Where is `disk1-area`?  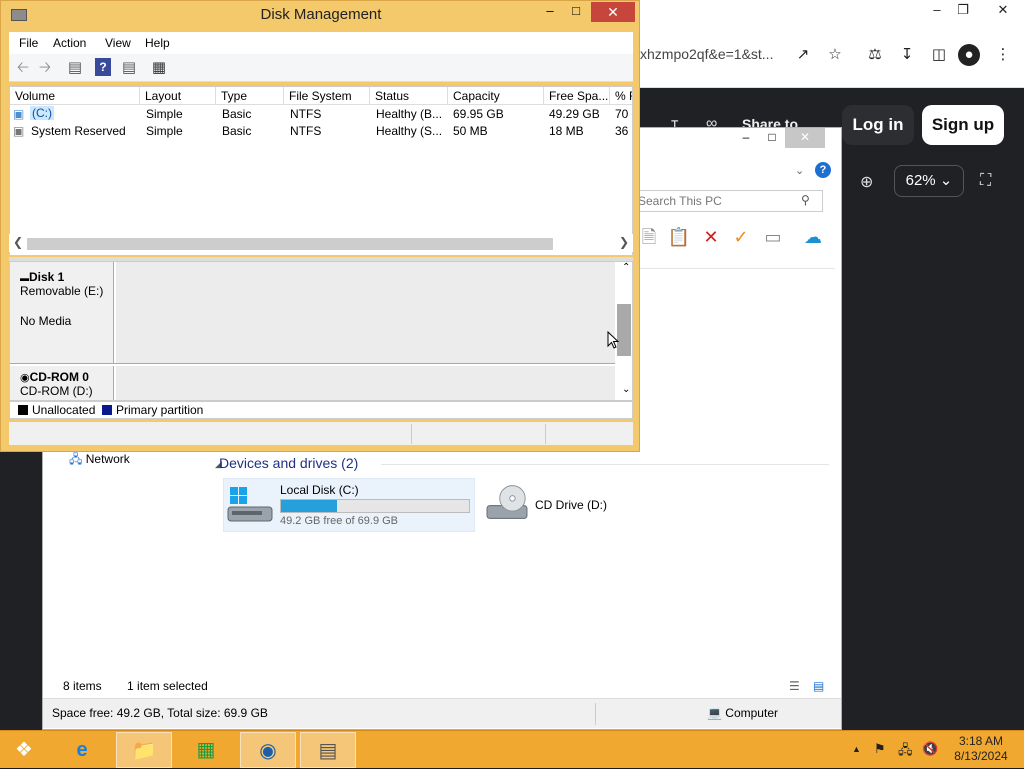
disk1-area is located at coordinates (365, 312).